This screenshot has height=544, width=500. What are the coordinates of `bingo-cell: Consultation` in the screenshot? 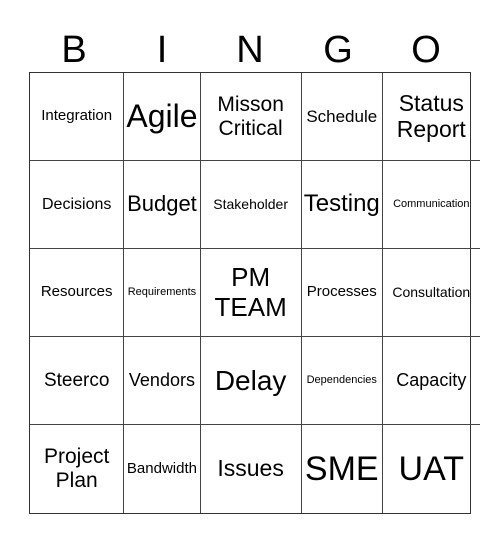 It's located at (431, 293).